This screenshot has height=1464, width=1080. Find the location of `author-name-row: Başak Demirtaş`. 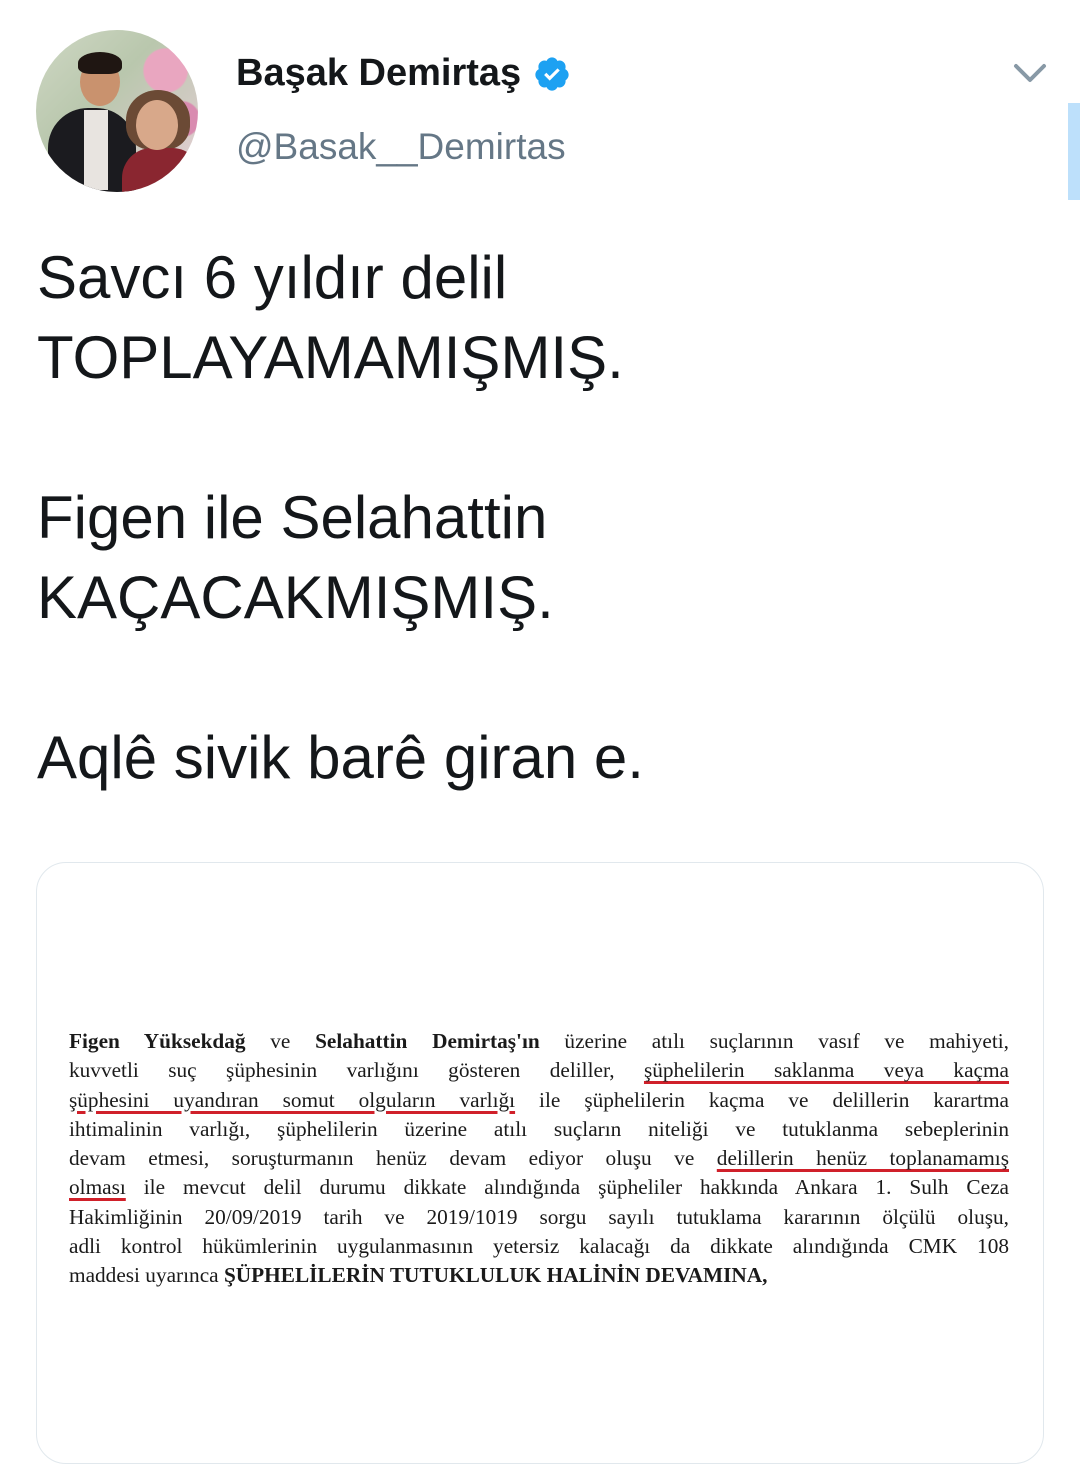

author-name-row: Başak Demirtaş is located at coordinates (403, 73).